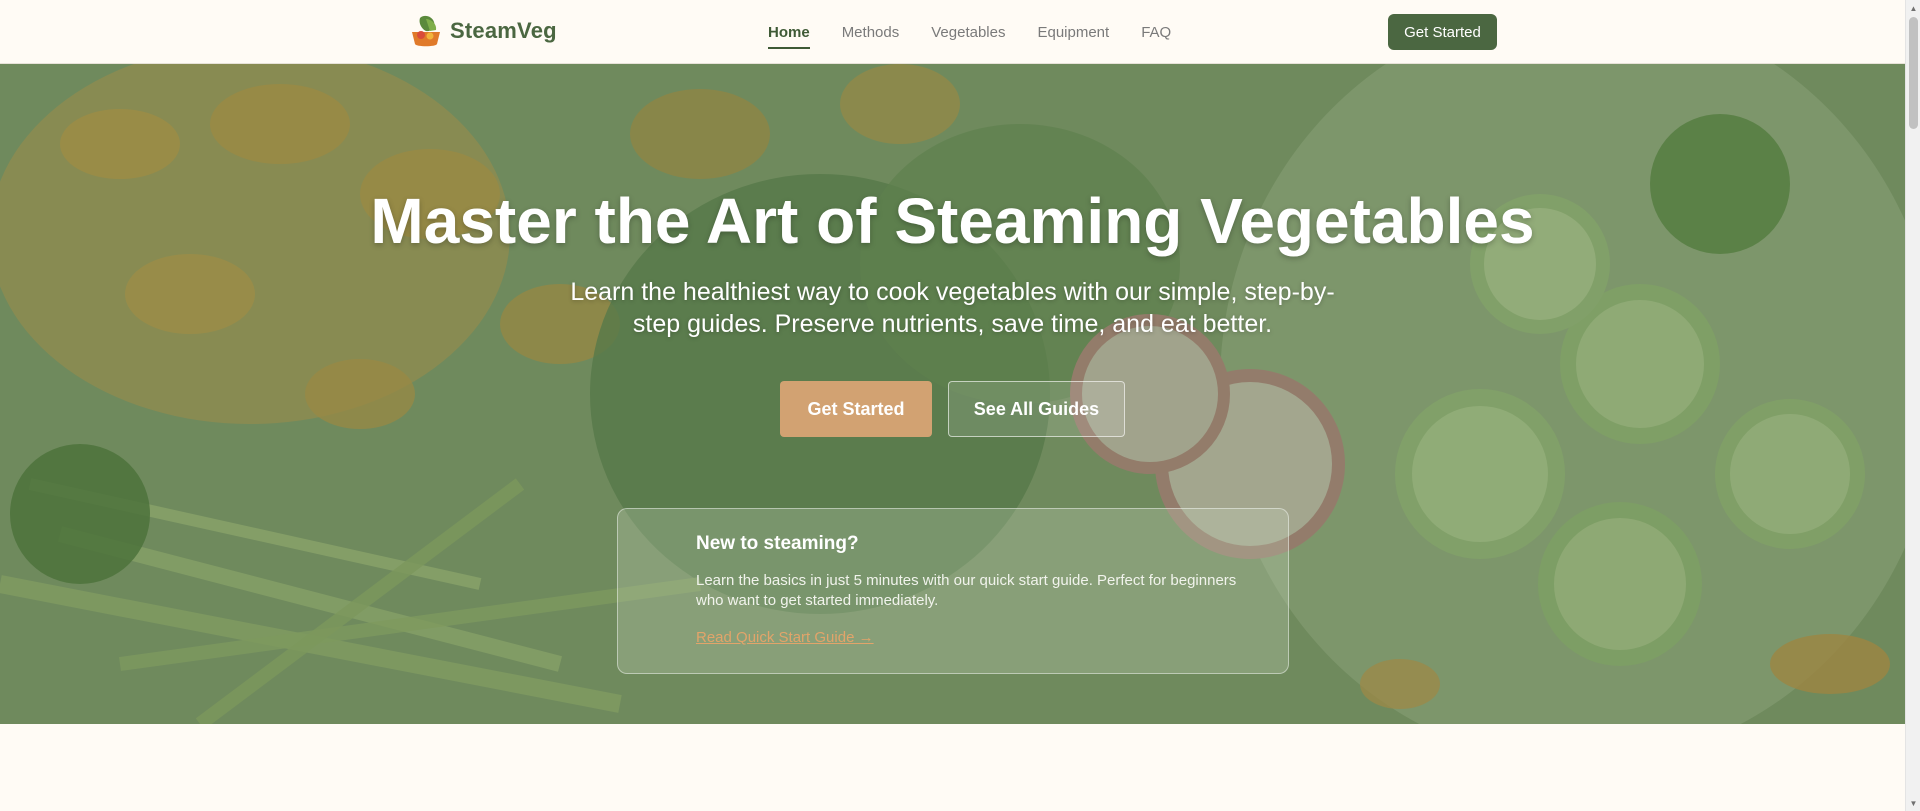 This screenshot has height=811, width=1920. What do you see at coordinates (1156, 32) in the screenshot?
I see `nav-item-faq: FAQ` at bounding box center [1156, 32].